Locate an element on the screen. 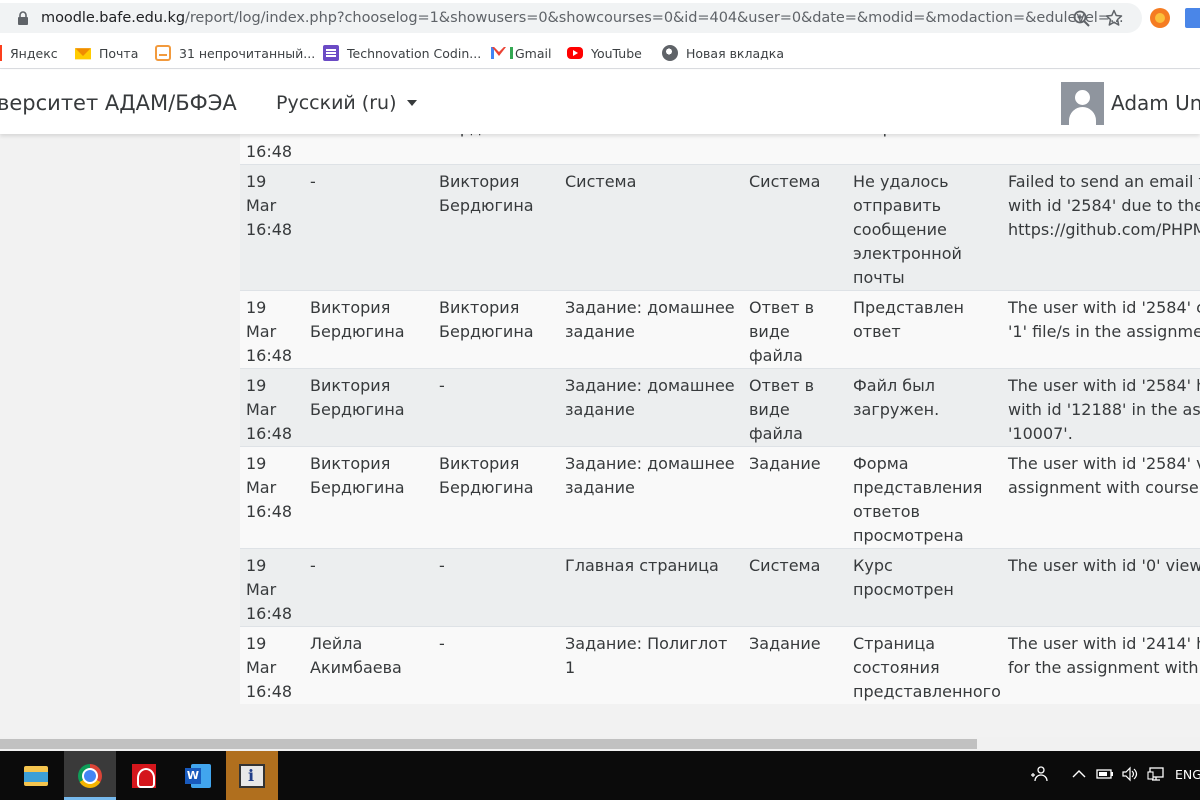 This screenshot has width=1200, height=800. bookmark-pochta: Почта is located at coordinates (106, 53).